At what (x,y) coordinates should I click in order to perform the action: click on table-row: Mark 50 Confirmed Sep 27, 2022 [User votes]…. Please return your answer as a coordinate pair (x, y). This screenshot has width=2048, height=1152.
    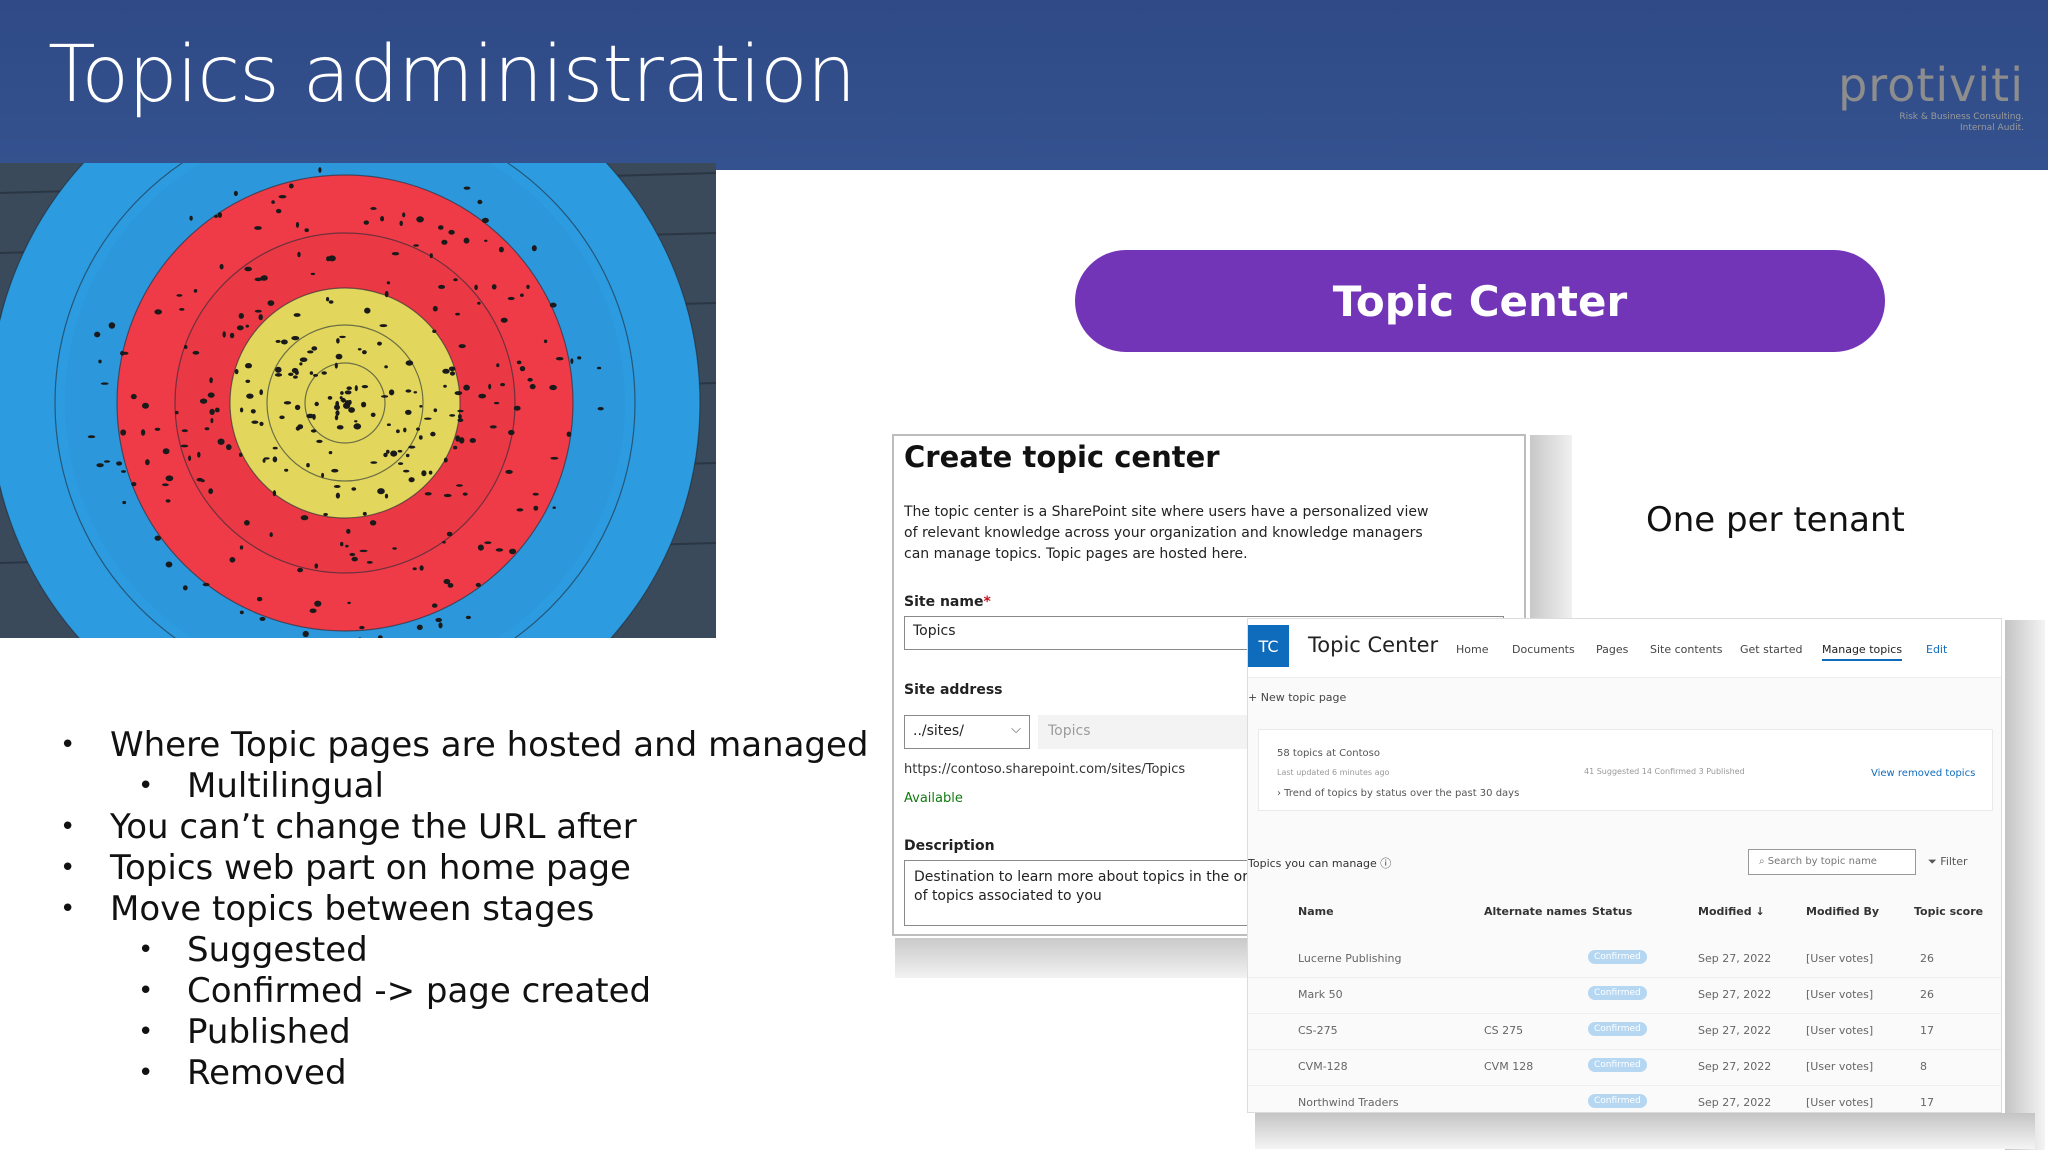
    Looking at the image, I should click on (1624, 995).